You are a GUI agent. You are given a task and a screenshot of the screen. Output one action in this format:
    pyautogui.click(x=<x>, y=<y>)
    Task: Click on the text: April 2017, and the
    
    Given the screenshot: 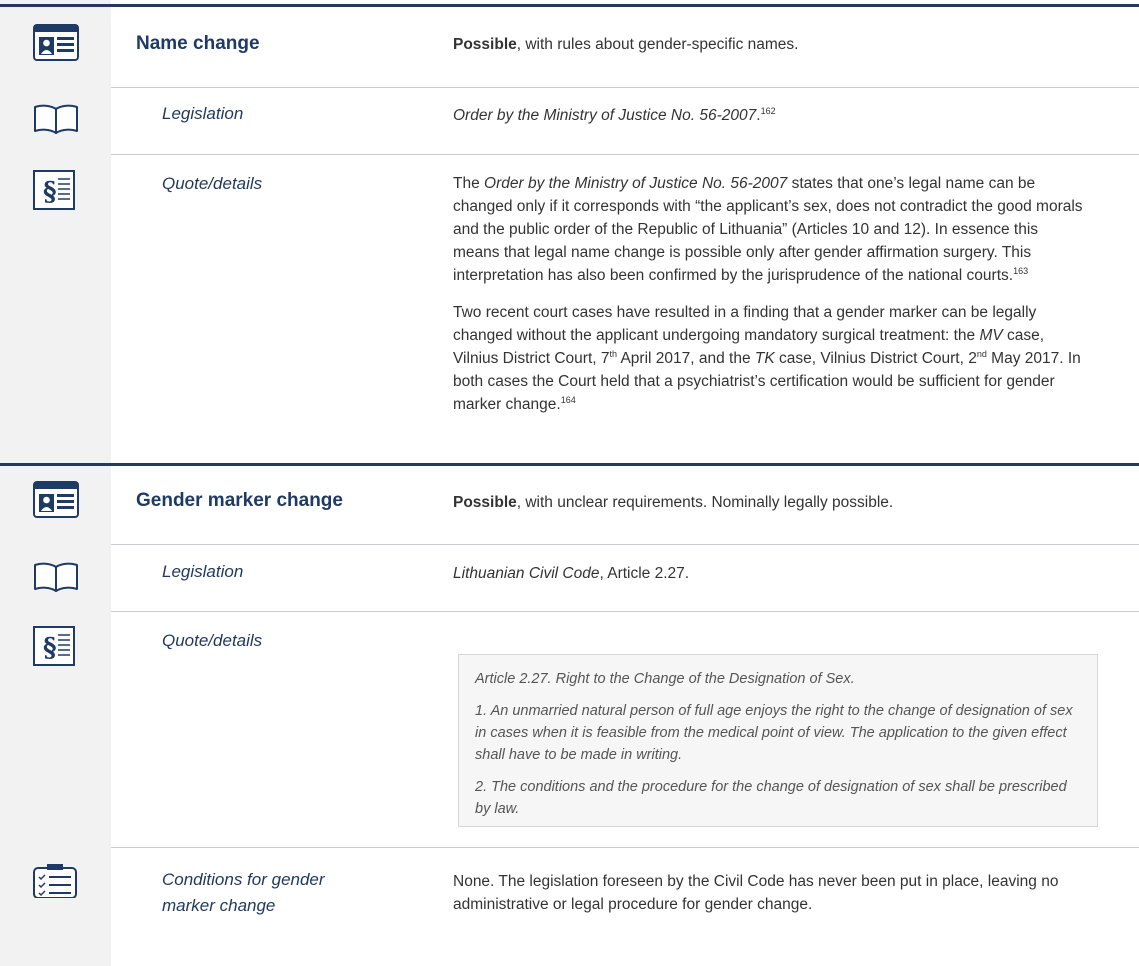 What is the action you would take?
    pyautogui.click(x=686, y=358)
    